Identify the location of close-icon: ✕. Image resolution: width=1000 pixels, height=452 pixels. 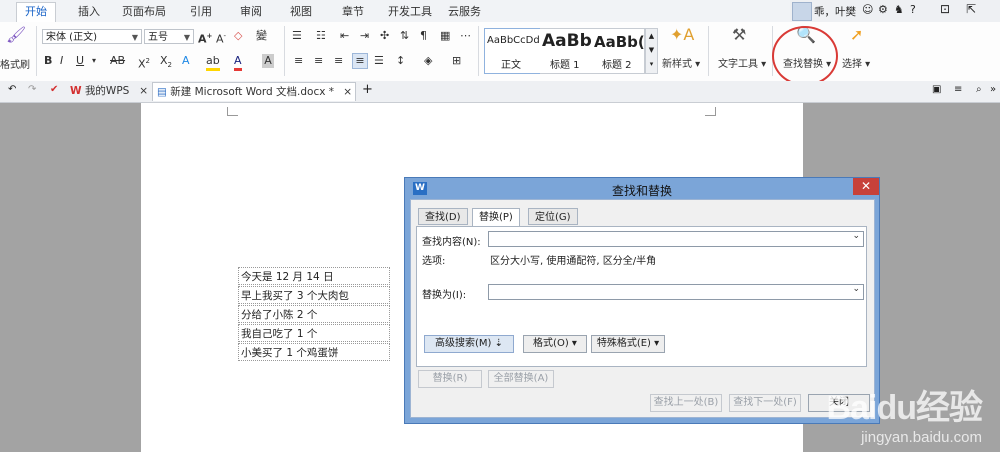
(866, 186).